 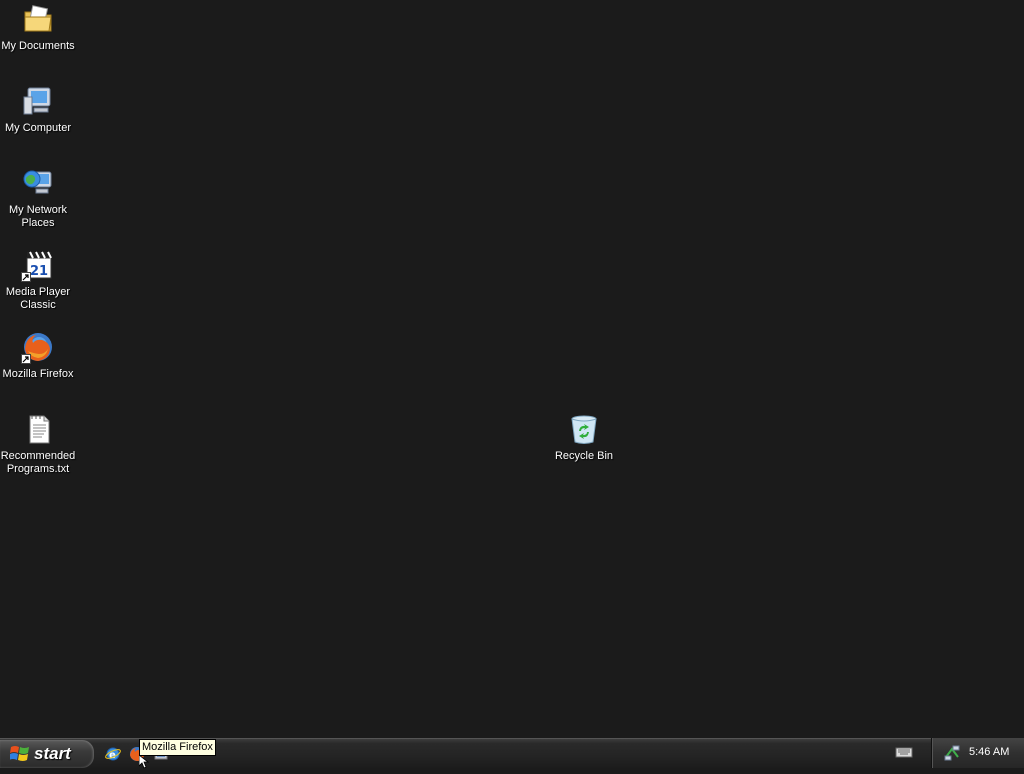 I want to click on desktop-icon-label: Recommended Programs.txt, so click(x=38, y=462).